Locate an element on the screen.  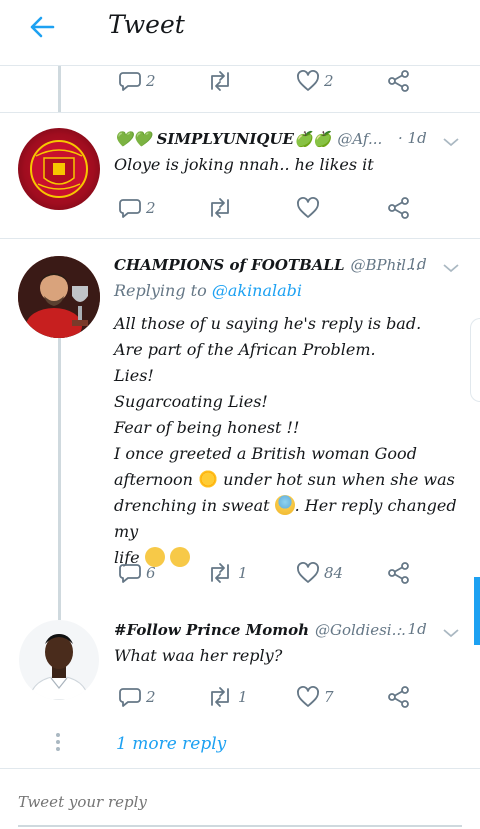
text-fragment: under hot sun when she was is located at coordinates (339, 479).